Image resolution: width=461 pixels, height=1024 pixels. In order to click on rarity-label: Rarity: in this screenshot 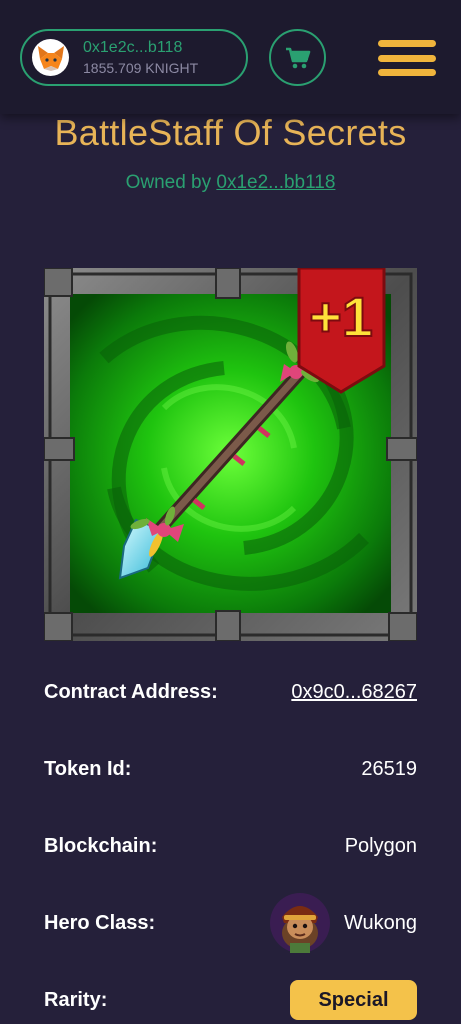, I will do `click(76, 999)`.